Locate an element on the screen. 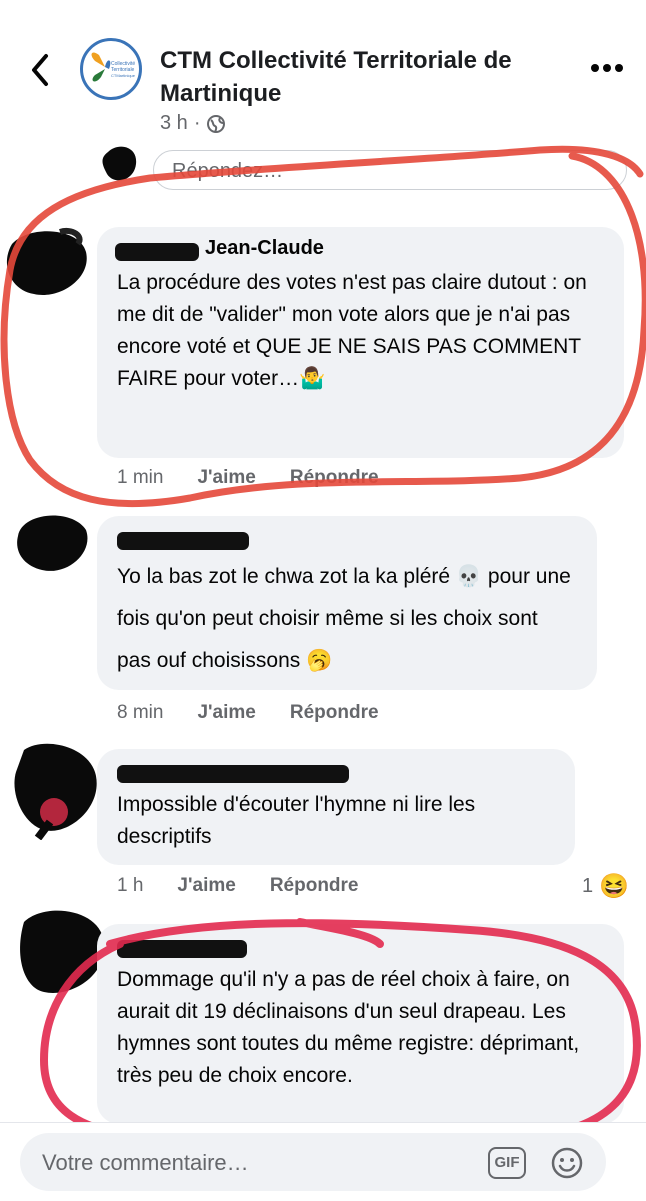 The width and height of the screenshot is (646, 1201). laugh-emoji-icon: 😆 is located at coordinates (614, 886).